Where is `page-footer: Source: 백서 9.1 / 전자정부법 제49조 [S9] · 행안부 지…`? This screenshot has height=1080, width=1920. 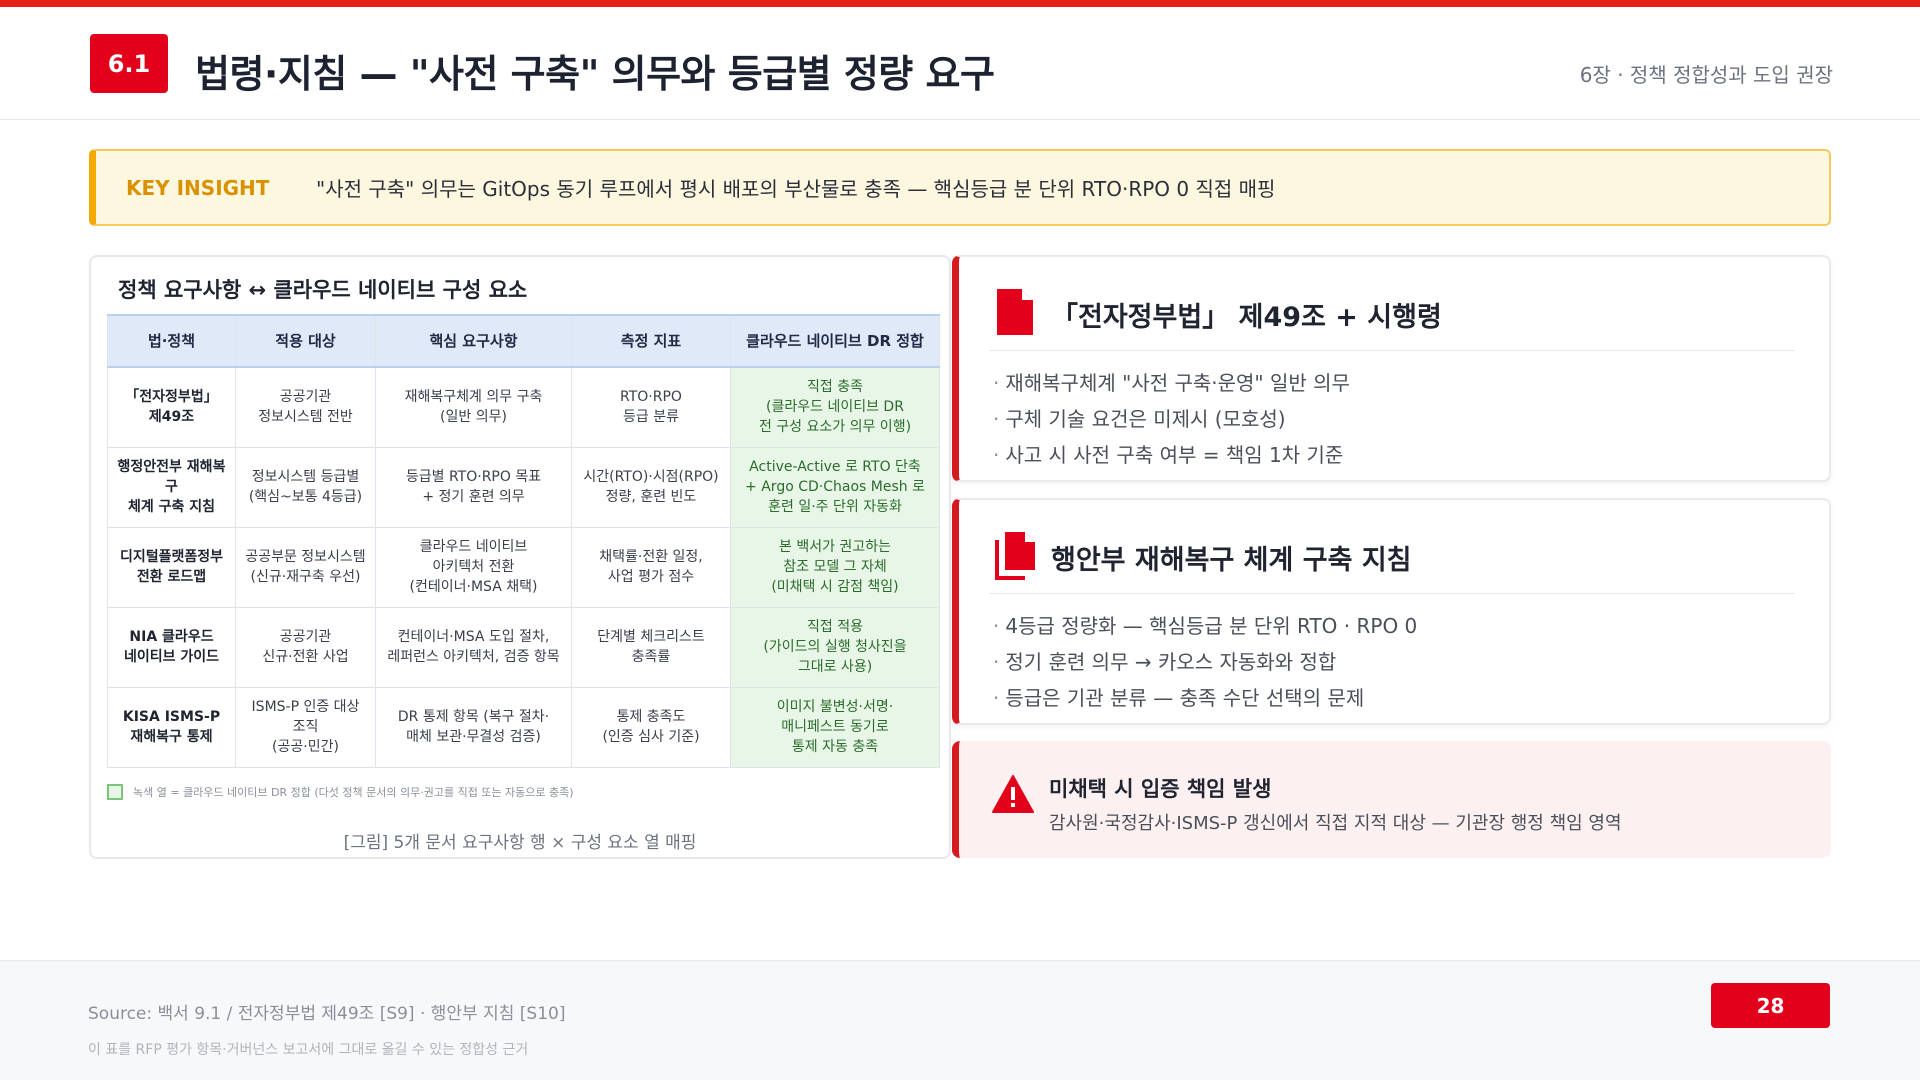 page-footer: Source: 백서 9.1 / 전자정부법 제49조 [S9] · 행안부 지… is located at coordinates (960, 1020).